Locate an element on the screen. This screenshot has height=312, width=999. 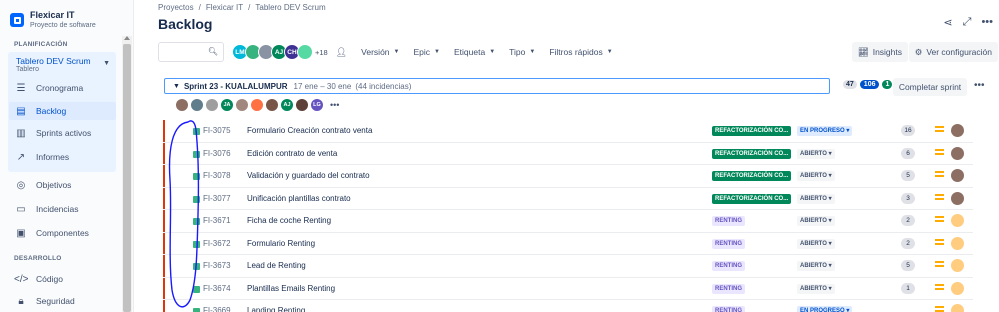
sidebar-scrollbar is located at coordinates (127, 174).